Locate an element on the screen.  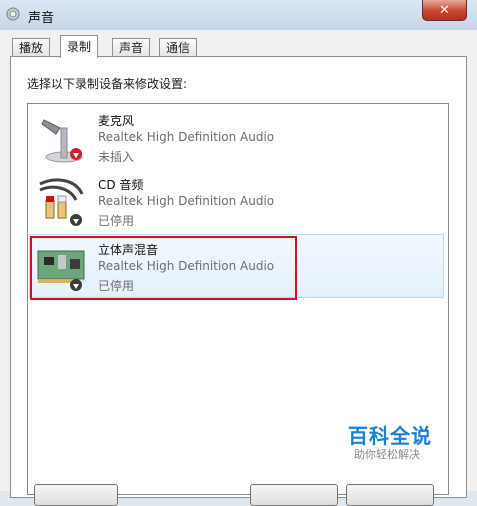
tab-label: 声音 is located at coordinates (131, 48).